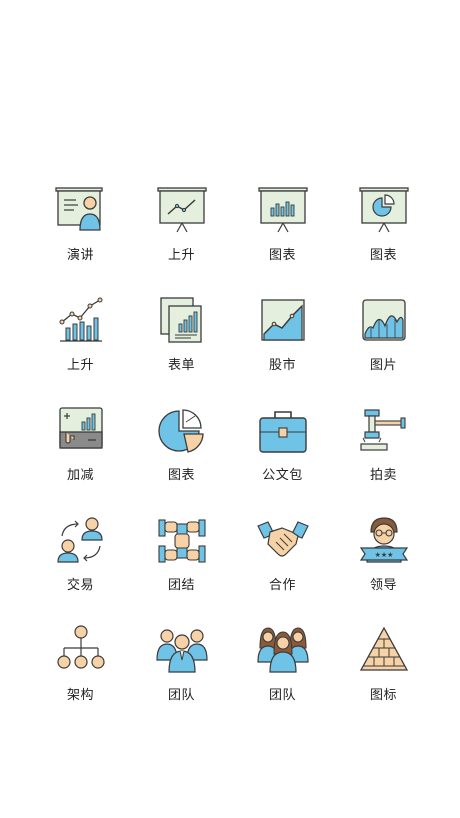 Image resolution: width=460 pixels, height=818 pixels. Describe the element at coordinates (383, 345) in the screenshot. I see `icon-item: 图片` at that location.